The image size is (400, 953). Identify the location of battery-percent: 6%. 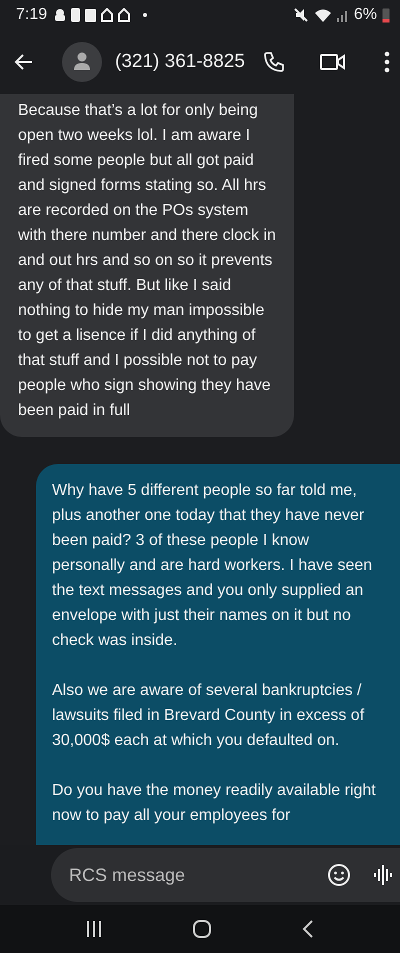
(365, 15).